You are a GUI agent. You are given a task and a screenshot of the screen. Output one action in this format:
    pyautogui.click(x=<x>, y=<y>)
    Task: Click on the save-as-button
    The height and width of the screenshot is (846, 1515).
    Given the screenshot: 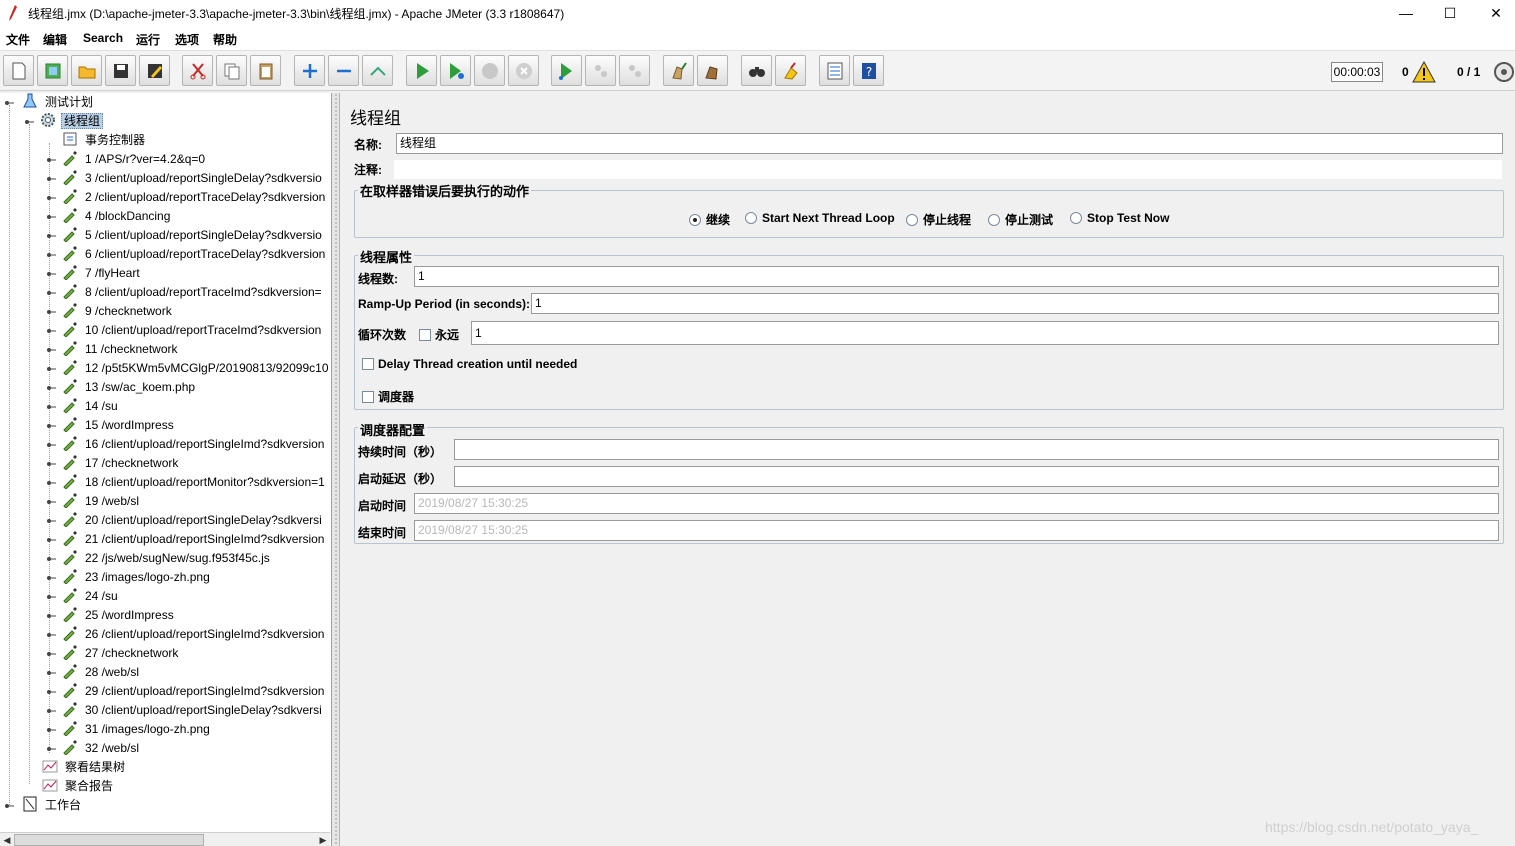 What is the action you would take?
    pyautogui.click(x=154, y=70)
    